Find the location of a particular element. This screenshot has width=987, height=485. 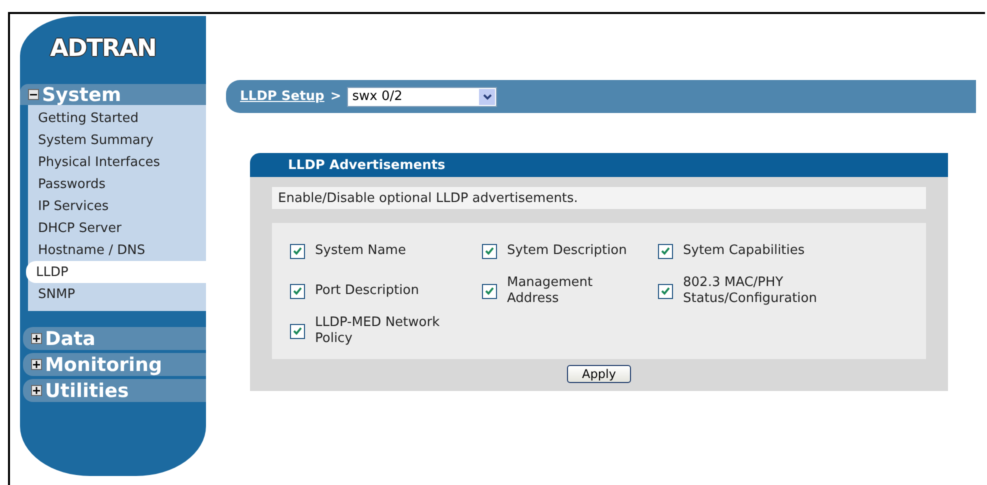

menu-item: Hostname / DNS is located at coordinates (117, 250).